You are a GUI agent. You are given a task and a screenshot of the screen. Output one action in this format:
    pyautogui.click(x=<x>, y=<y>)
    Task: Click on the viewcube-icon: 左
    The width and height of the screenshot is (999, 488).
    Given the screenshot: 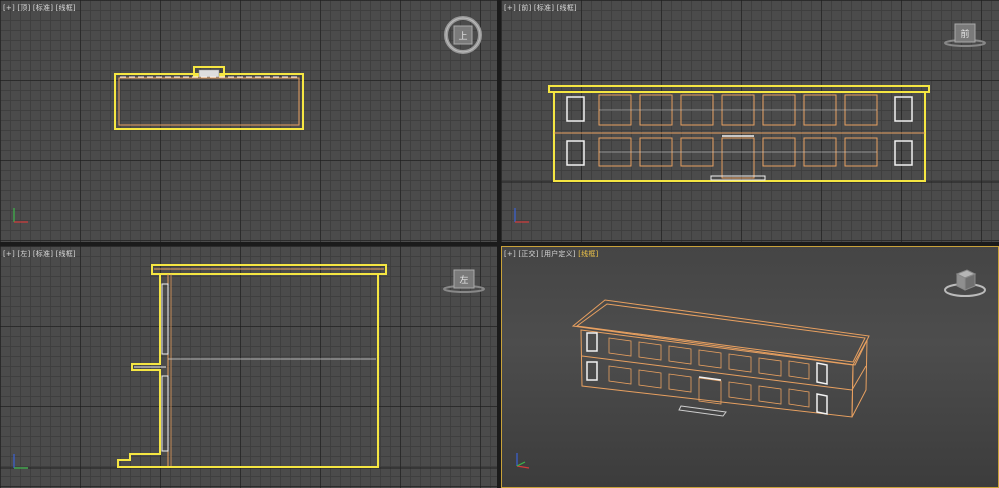 What is the action you would take?
    pyautogui.click(x=464, y=281)
    